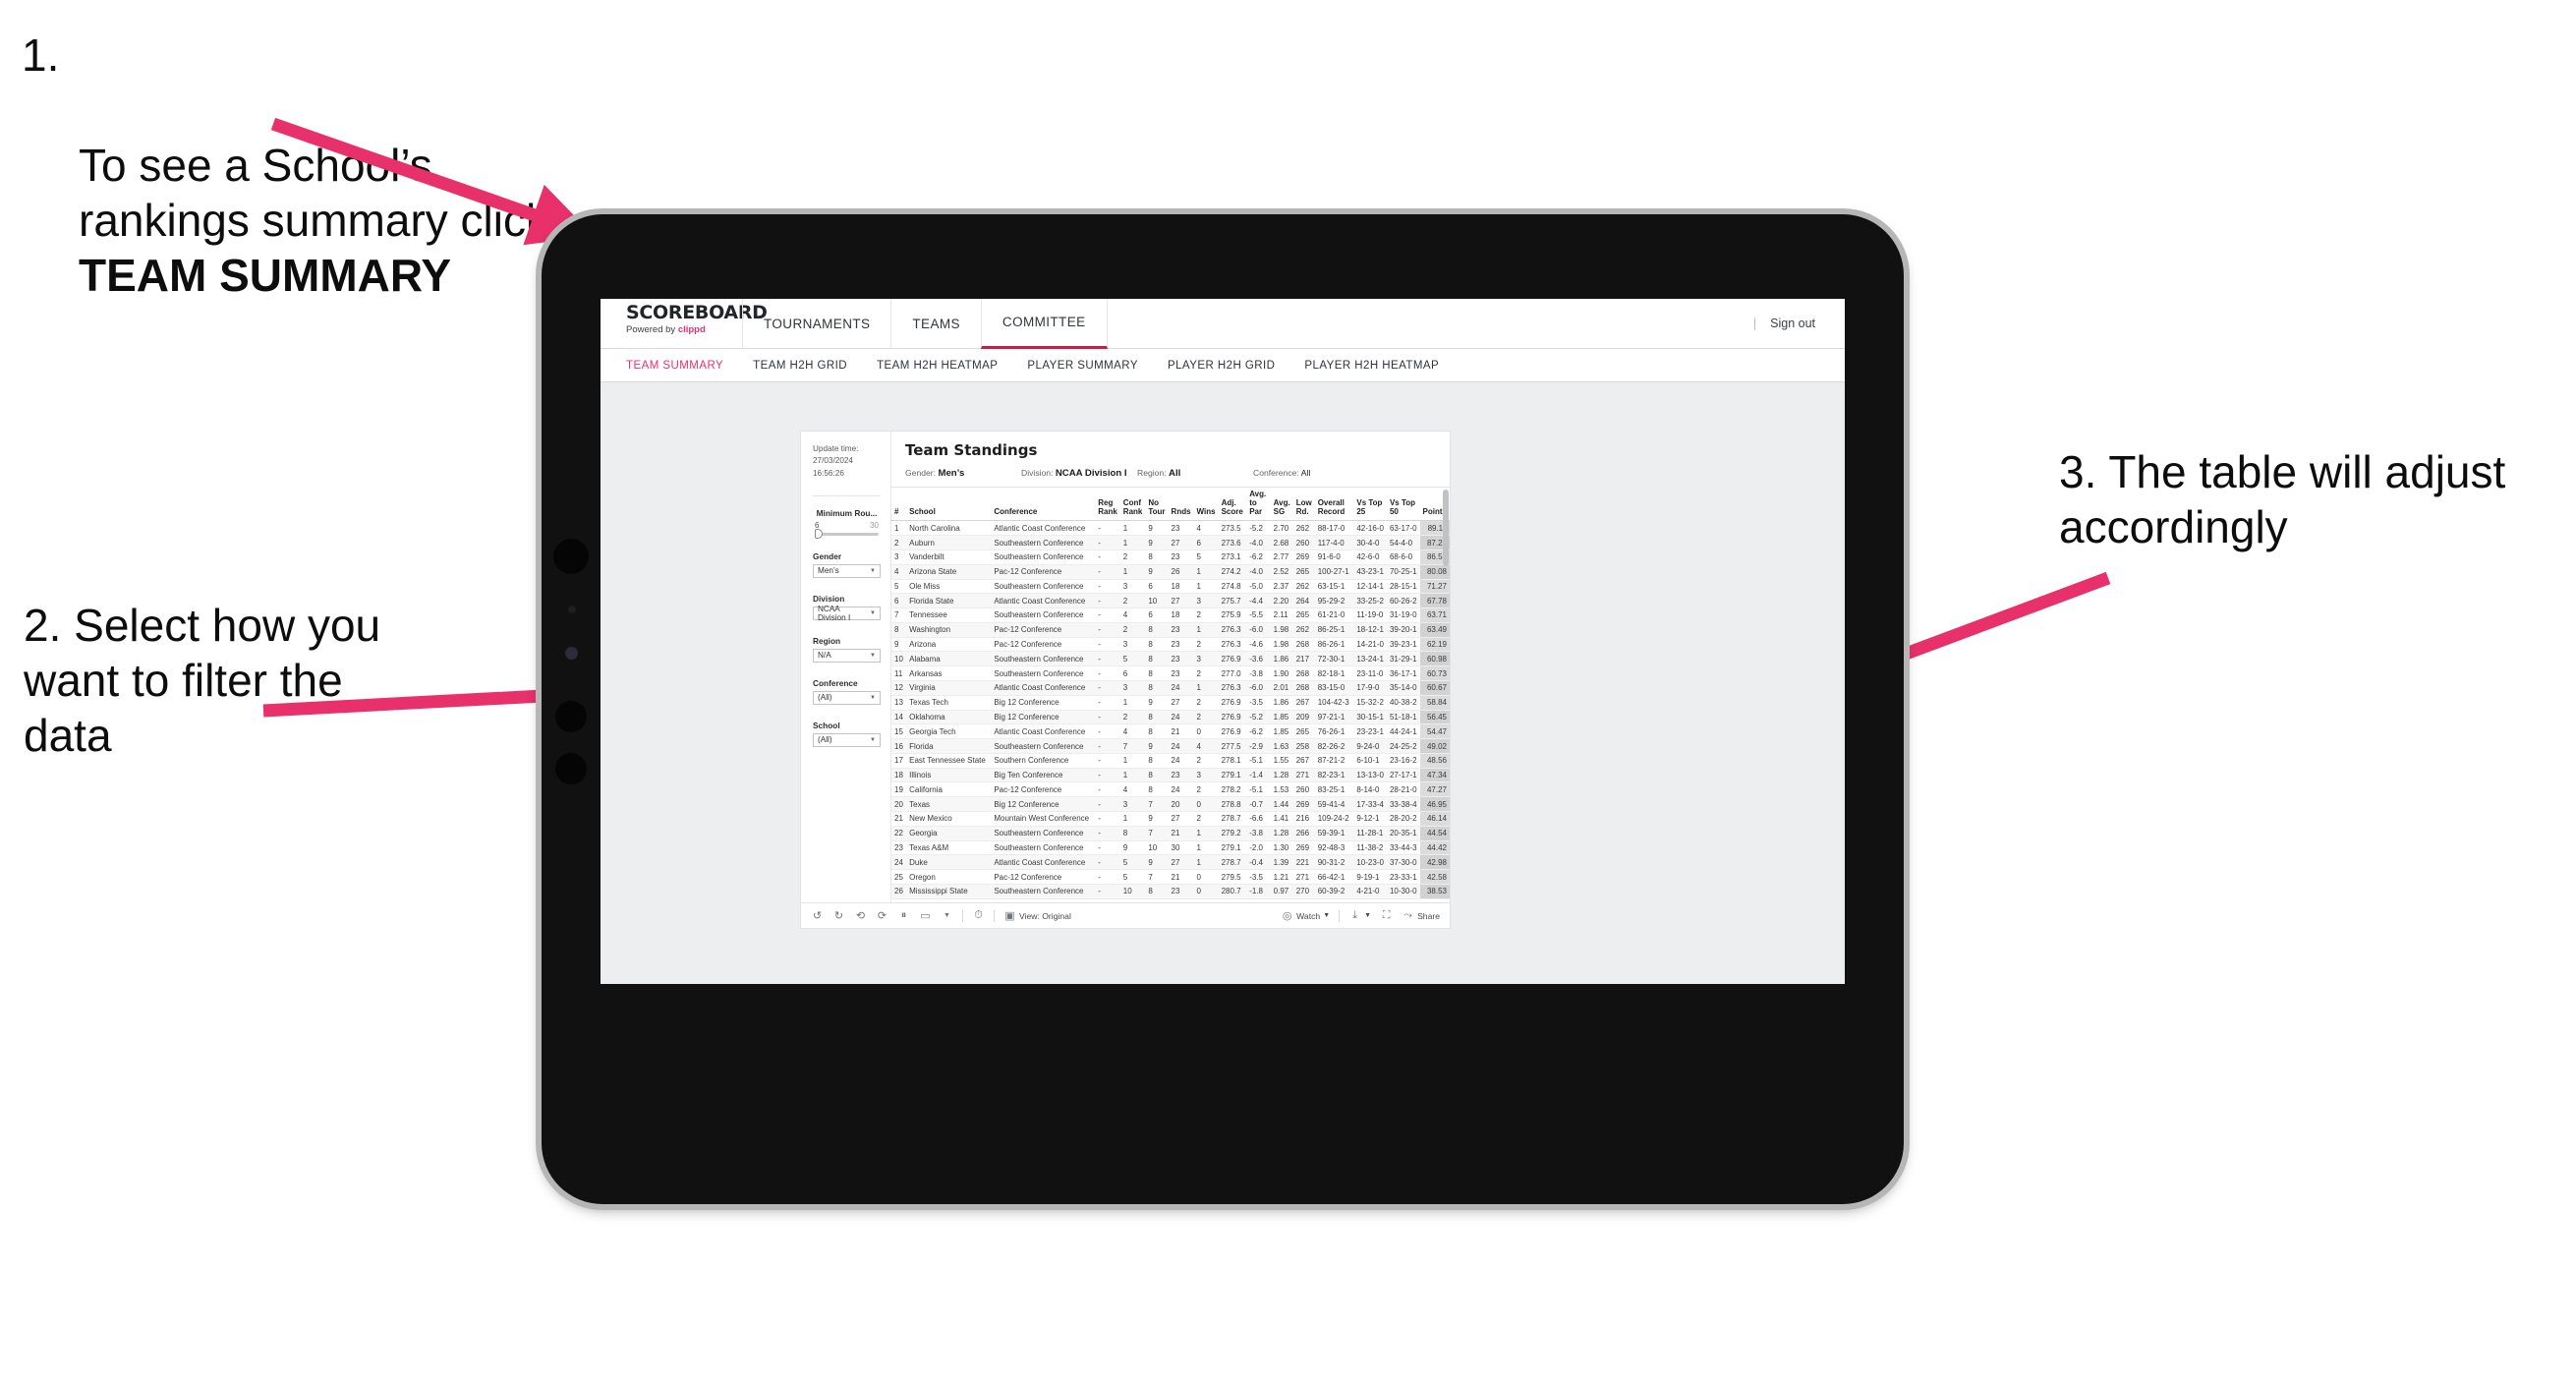  I want to click on nav-item-teams: TEAMS, so click(936, 324).